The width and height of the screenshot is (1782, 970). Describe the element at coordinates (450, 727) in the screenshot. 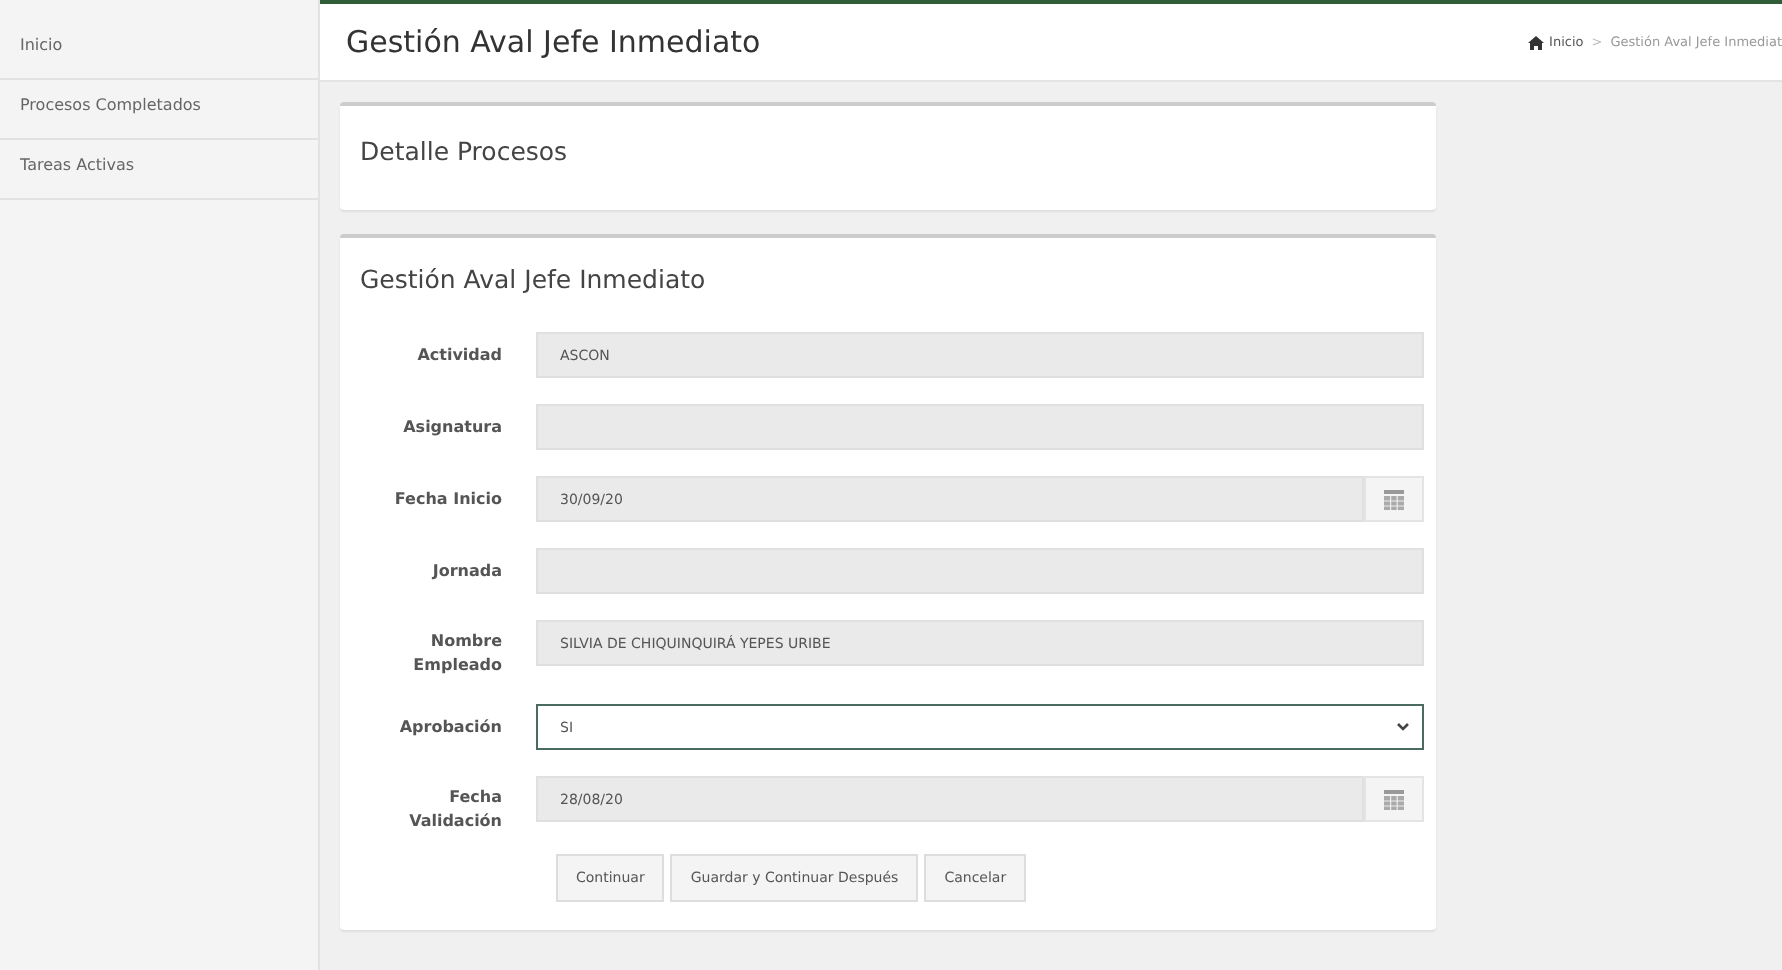

I see `field-label: Aprobación` at that location.